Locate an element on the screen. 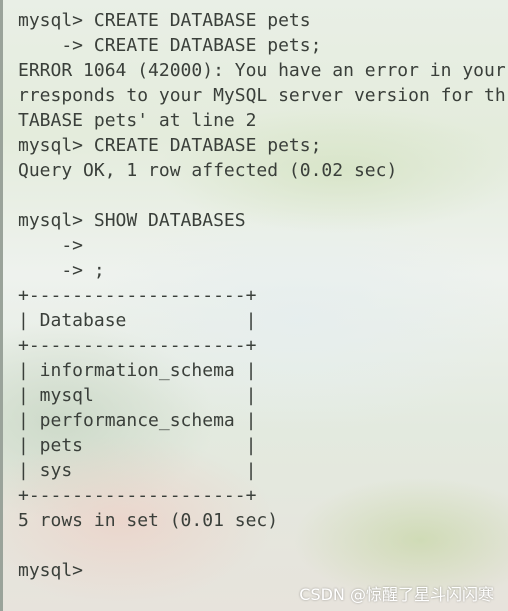 The width and height of the screenshot is (508, 611). result-table-row: | pets | is located at coordinates (137, 445).